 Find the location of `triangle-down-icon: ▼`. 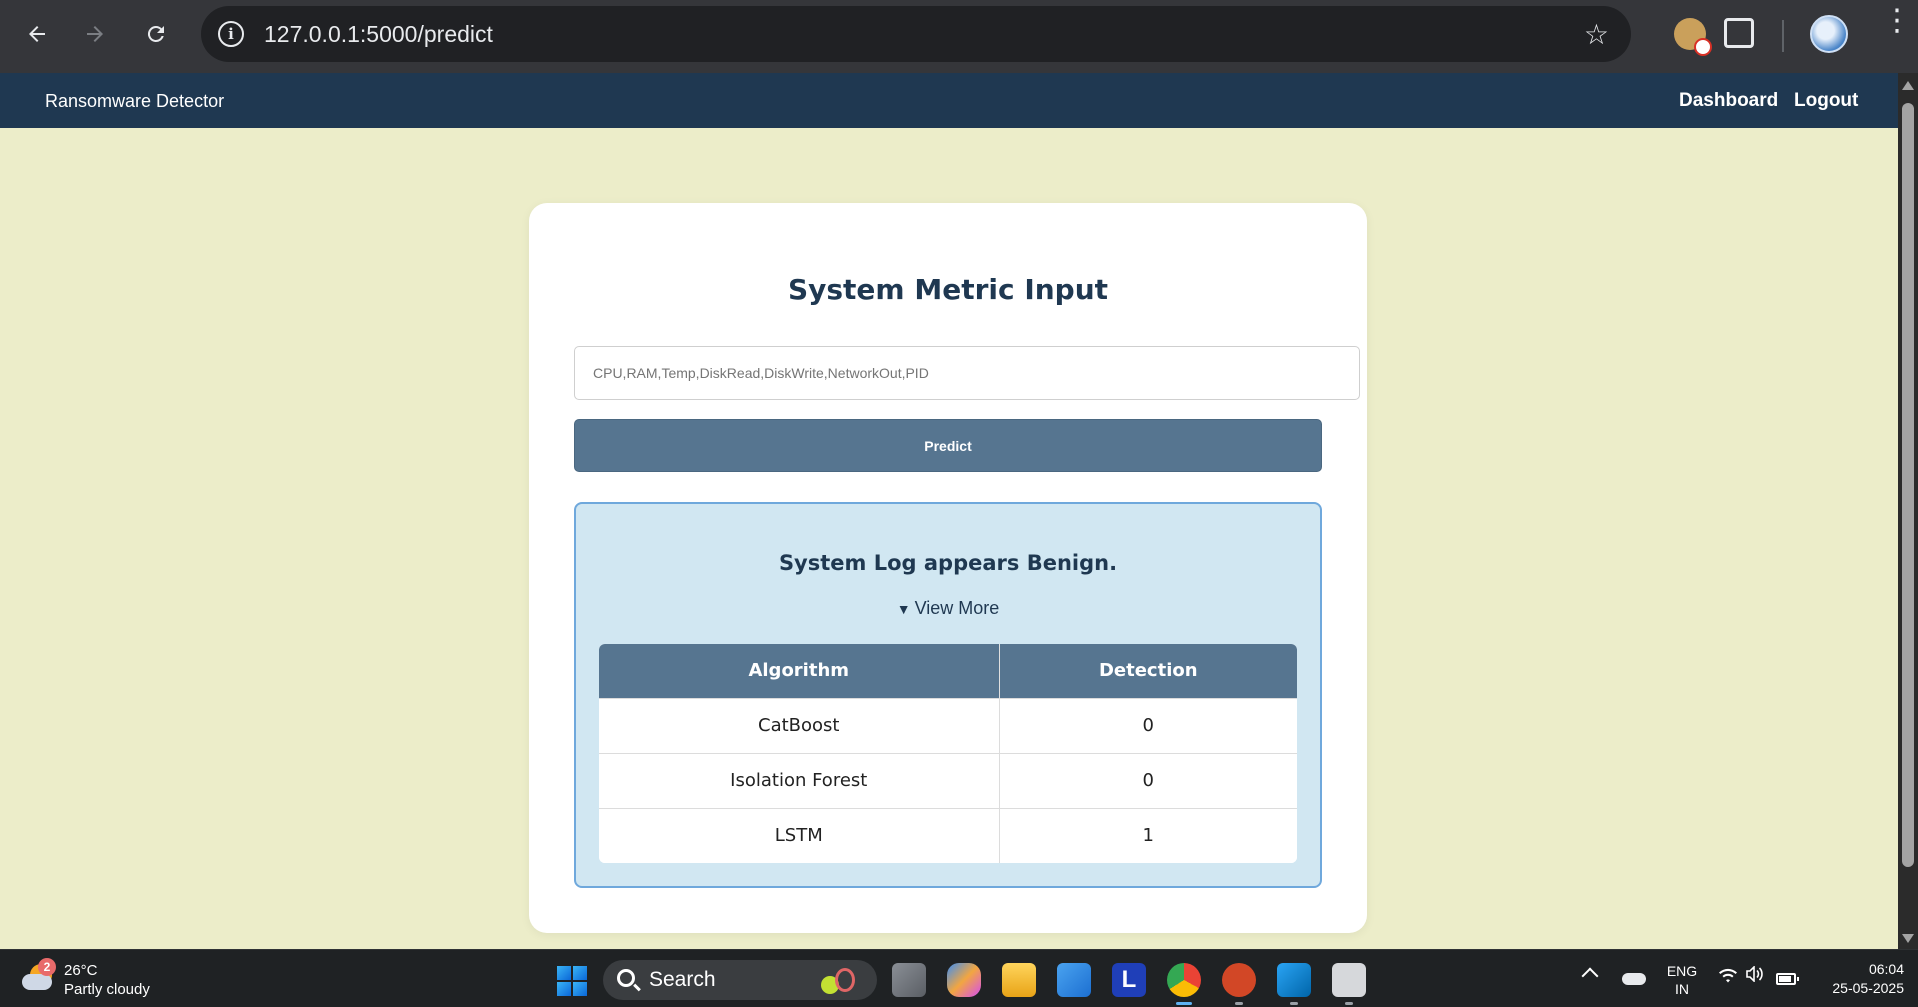

triangle-down-icon: ▼ is located at coordinates (903, 609).